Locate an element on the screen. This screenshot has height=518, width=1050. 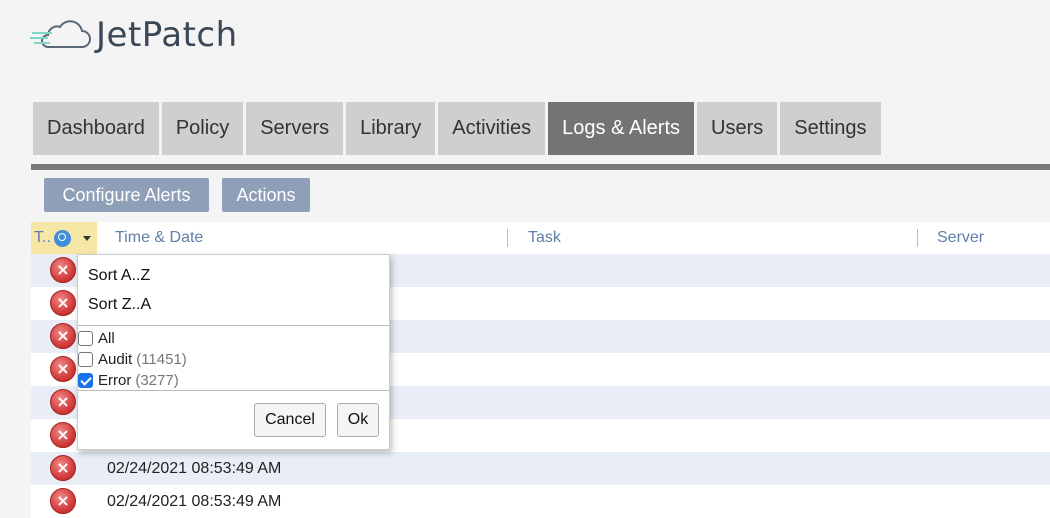
tab-settings: Settings is located at coordinates (830, 128).